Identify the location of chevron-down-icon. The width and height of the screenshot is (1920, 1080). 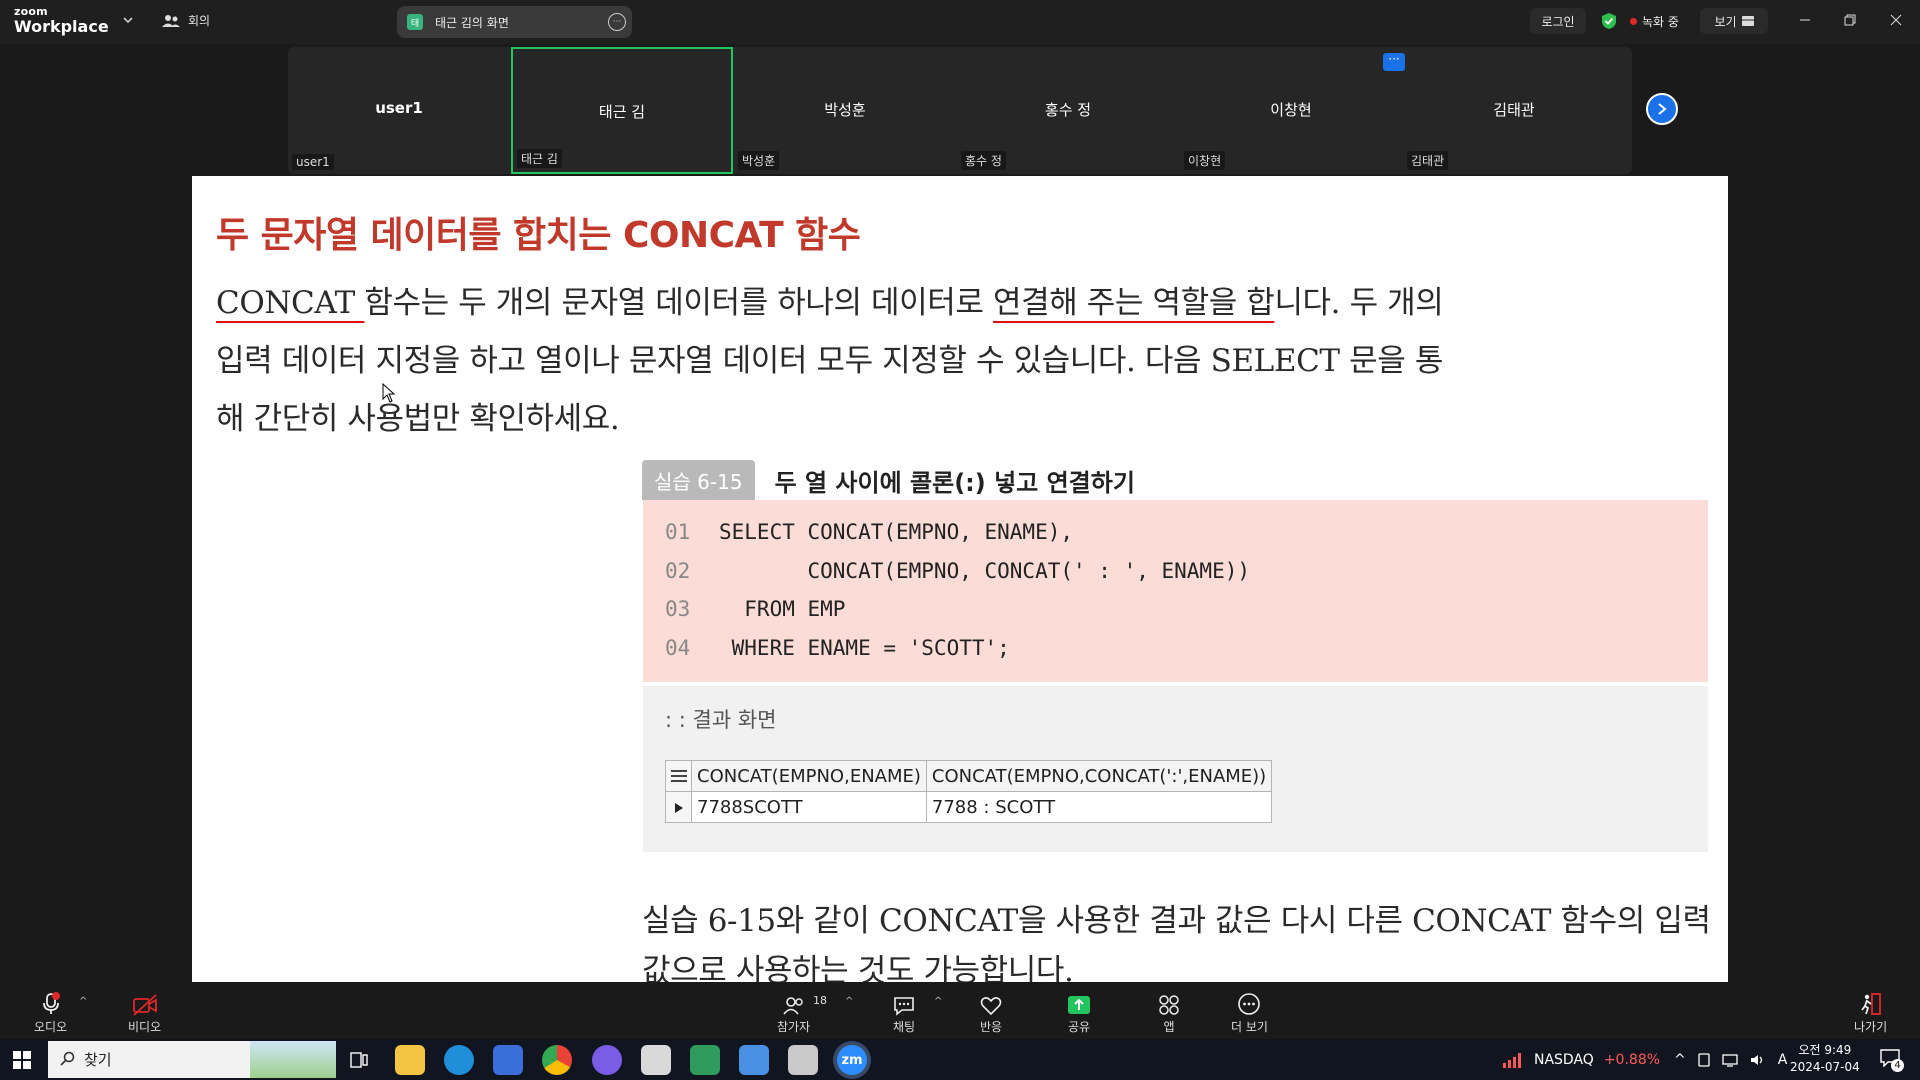
(128, 20).